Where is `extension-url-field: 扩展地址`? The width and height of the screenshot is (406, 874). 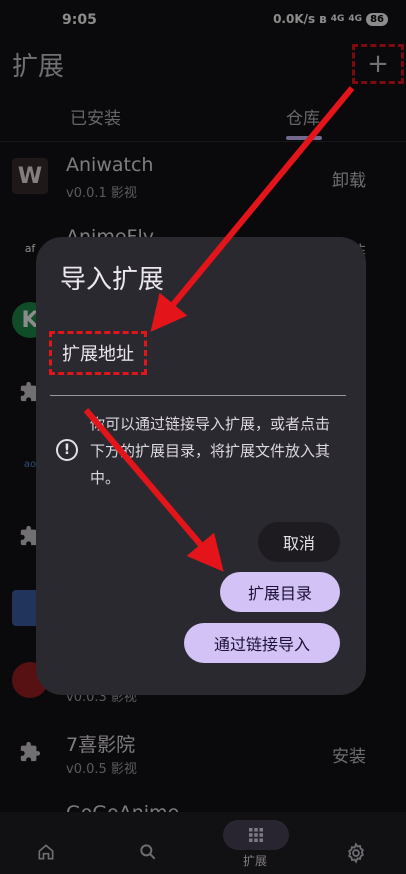
extension-url-field: 扩展地址 is located at coordinates (98, 353).